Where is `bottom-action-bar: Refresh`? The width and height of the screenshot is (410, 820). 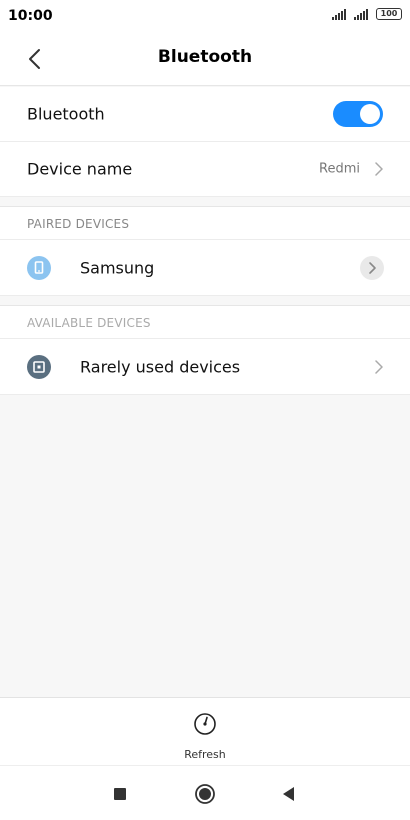
bottom-action-bar: Refresh is located at coordinates (205, 731).